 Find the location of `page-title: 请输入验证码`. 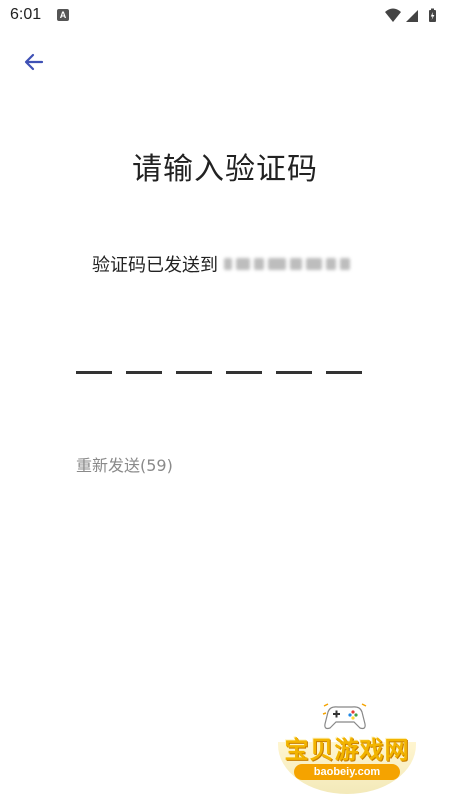

page-title: 请输入验证码 is located at coordinates (225, 169).